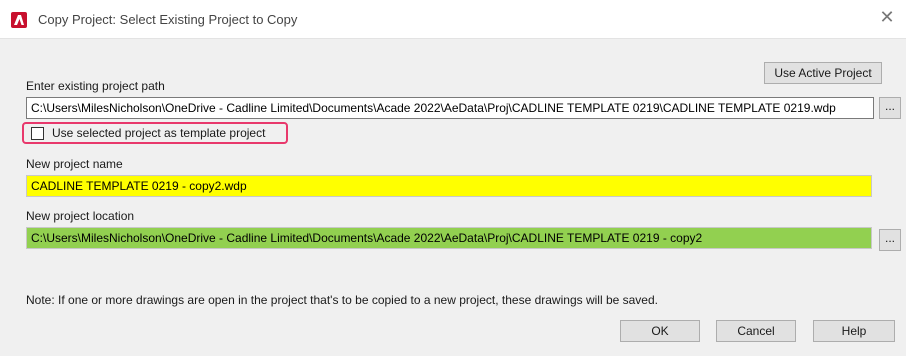  What do you see at coordinates (756, 331) in the screenshot?
I see `cancel-button: Cancel` at bounding box center [756, 331].